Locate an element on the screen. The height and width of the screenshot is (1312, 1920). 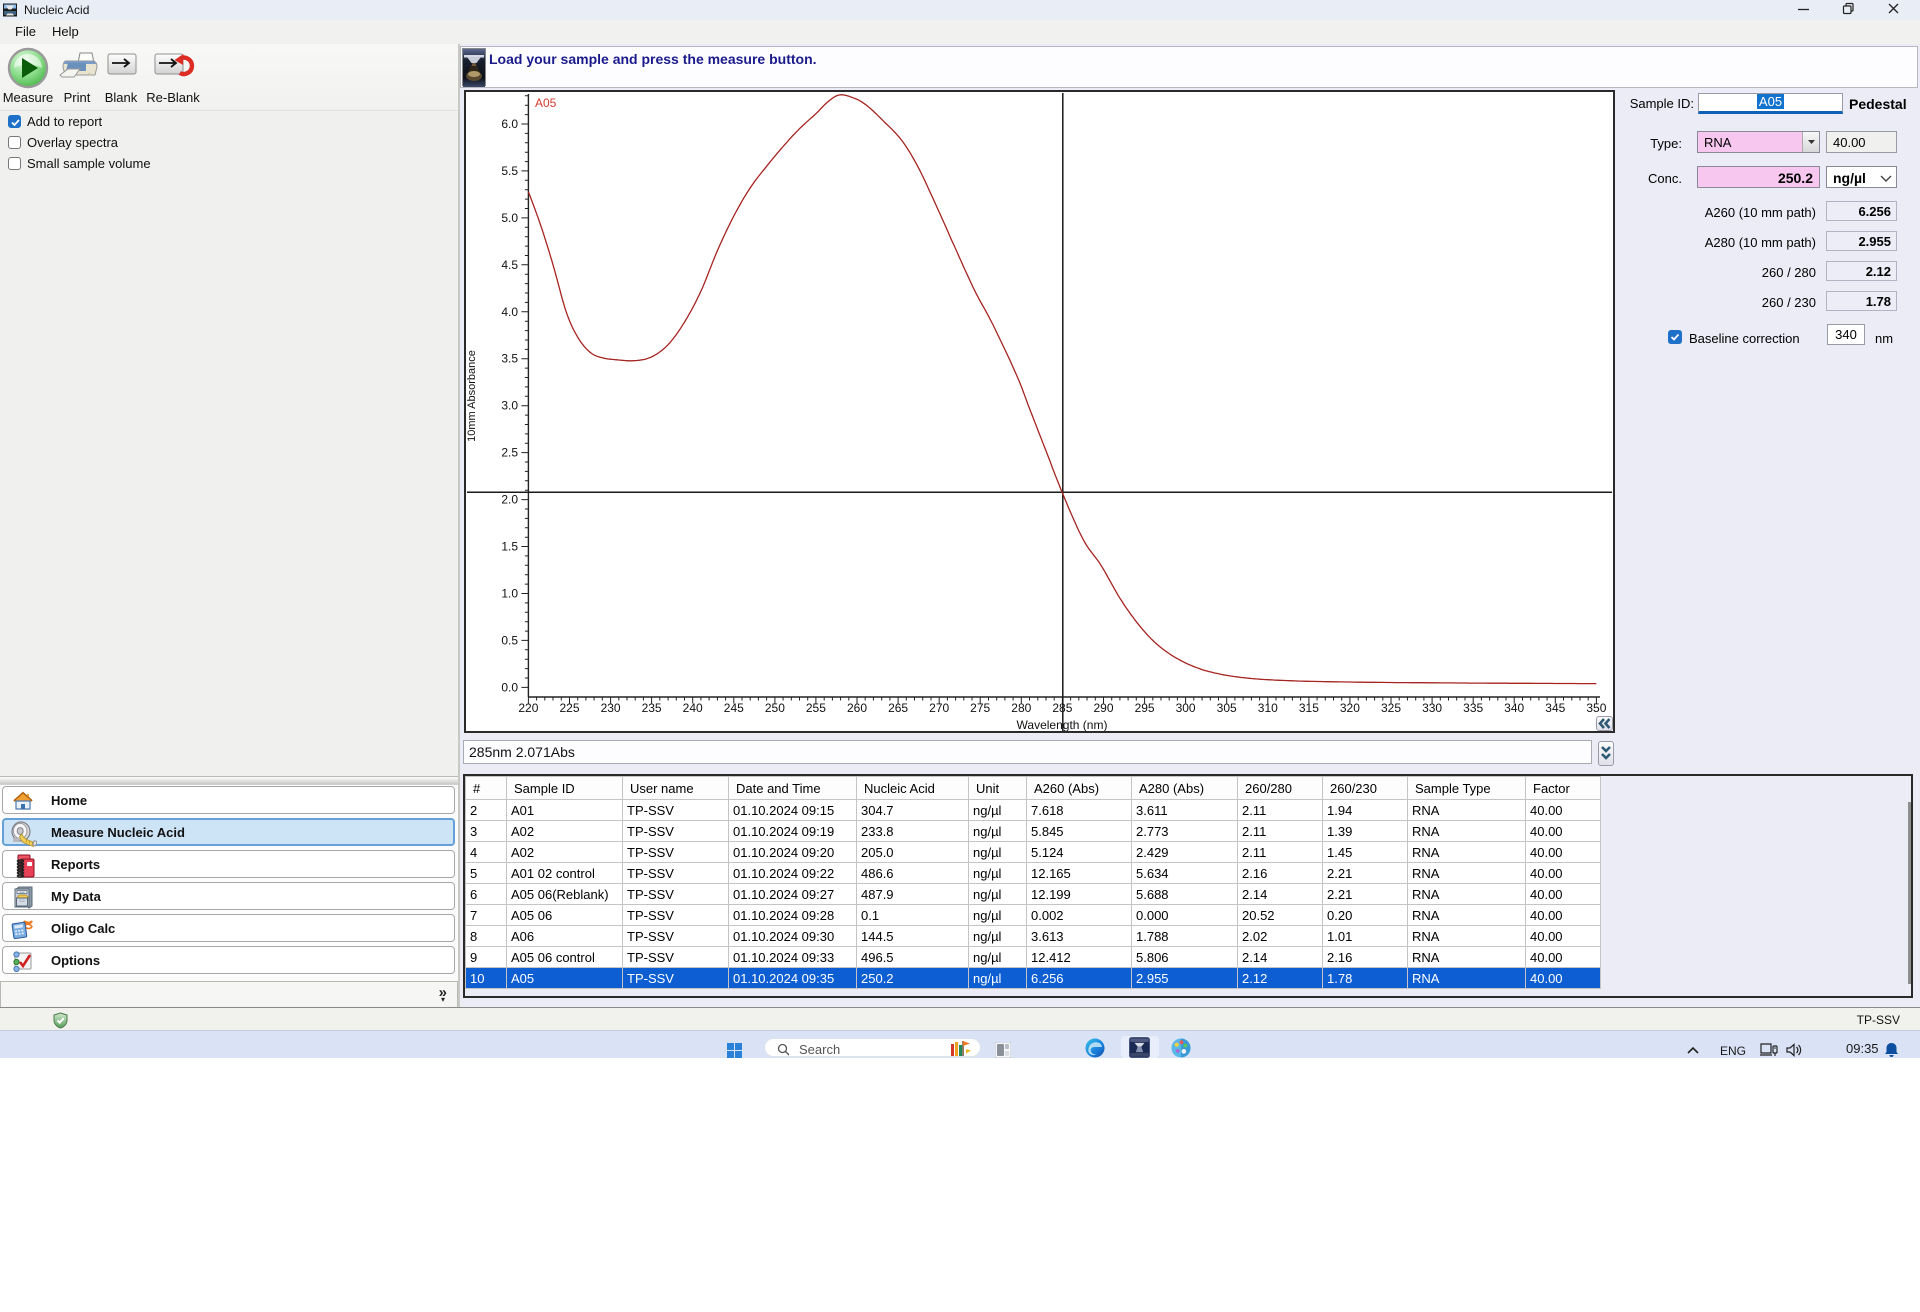
svg-text: 255 is located at coordinates (816, 708).